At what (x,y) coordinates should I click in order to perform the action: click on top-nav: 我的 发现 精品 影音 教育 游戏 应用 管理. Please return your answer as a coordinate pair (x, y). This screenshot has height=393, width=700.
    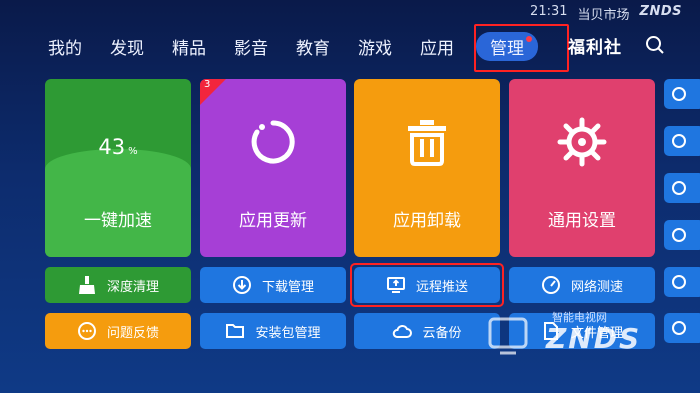
    Looking at the image, I should click on (298, 46).